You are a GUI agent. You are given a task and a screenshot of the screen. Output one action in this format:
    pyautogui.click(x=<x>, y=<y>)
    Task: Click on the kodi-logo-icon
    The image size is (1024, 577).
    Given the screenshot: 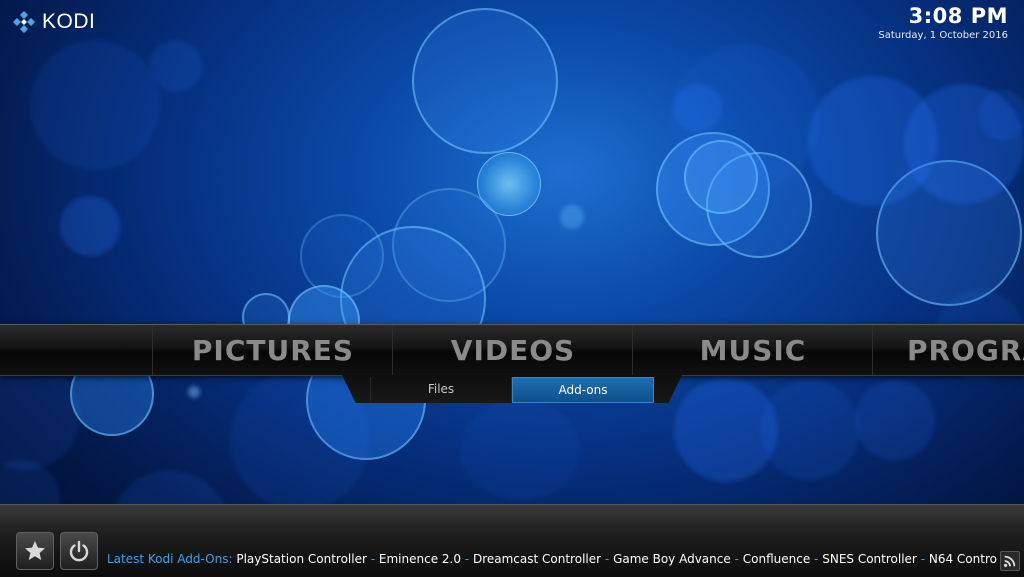 What is the action you would take?
    pyautogui.click(x=24, y=22)
    